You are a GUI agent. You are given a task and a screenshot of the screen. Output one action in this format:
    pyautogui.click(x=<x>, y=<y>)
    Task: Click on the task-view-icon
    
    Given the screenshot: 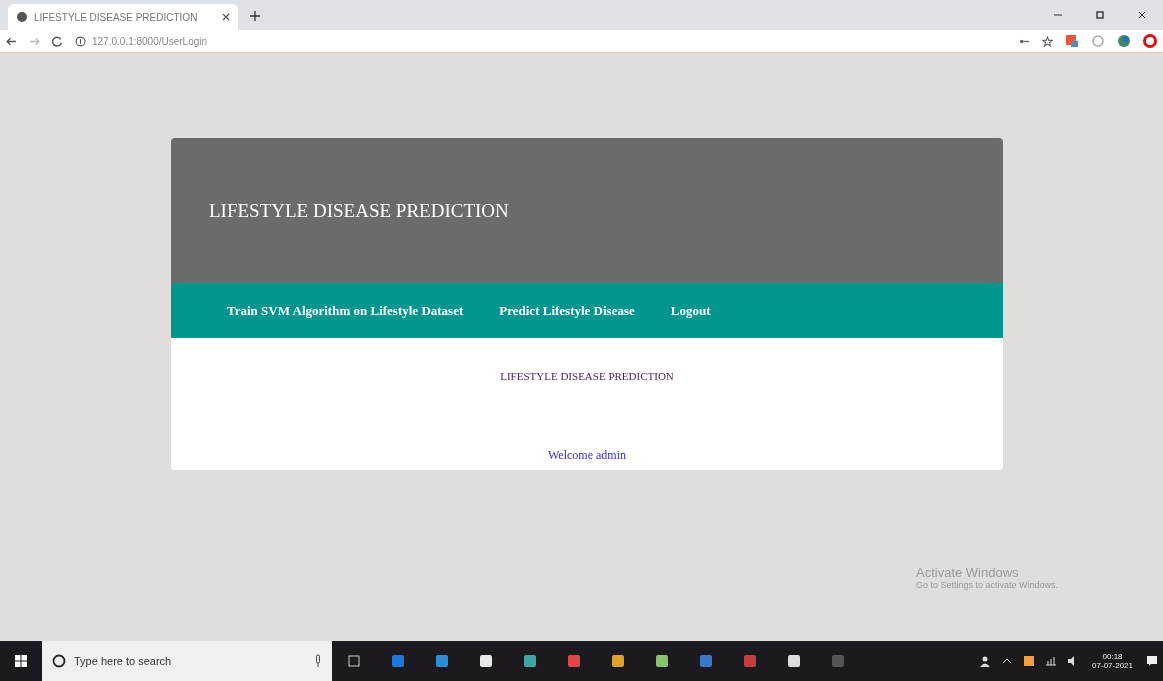 What is the action you would take?
    pyautogui.click(x=354, y=661)
    